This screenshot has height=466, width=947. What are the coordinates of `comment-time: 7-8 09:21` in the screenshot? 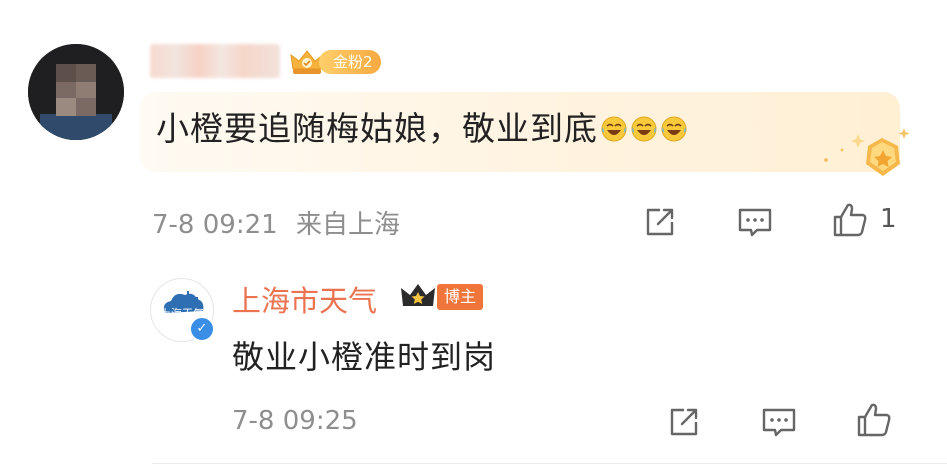 It's located at (215, 225).